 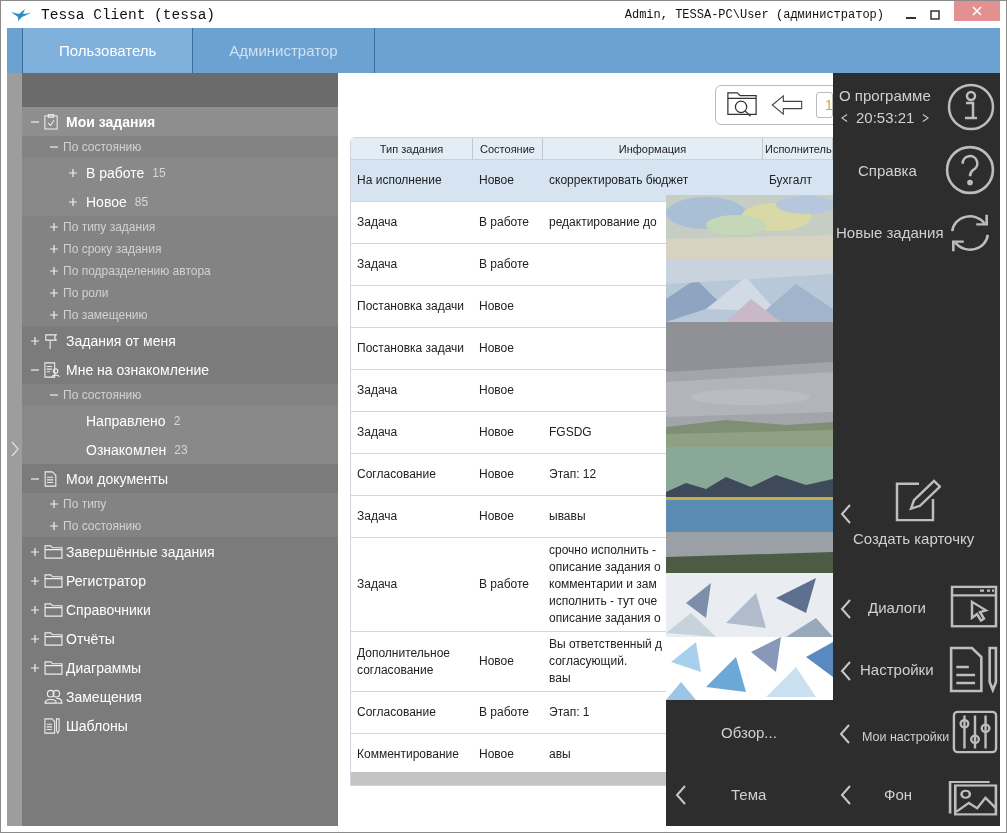 What do you see at coordinates (653, 148) in the screenshot?
I see `column-header: Информация` at bounding box center [653, 148].